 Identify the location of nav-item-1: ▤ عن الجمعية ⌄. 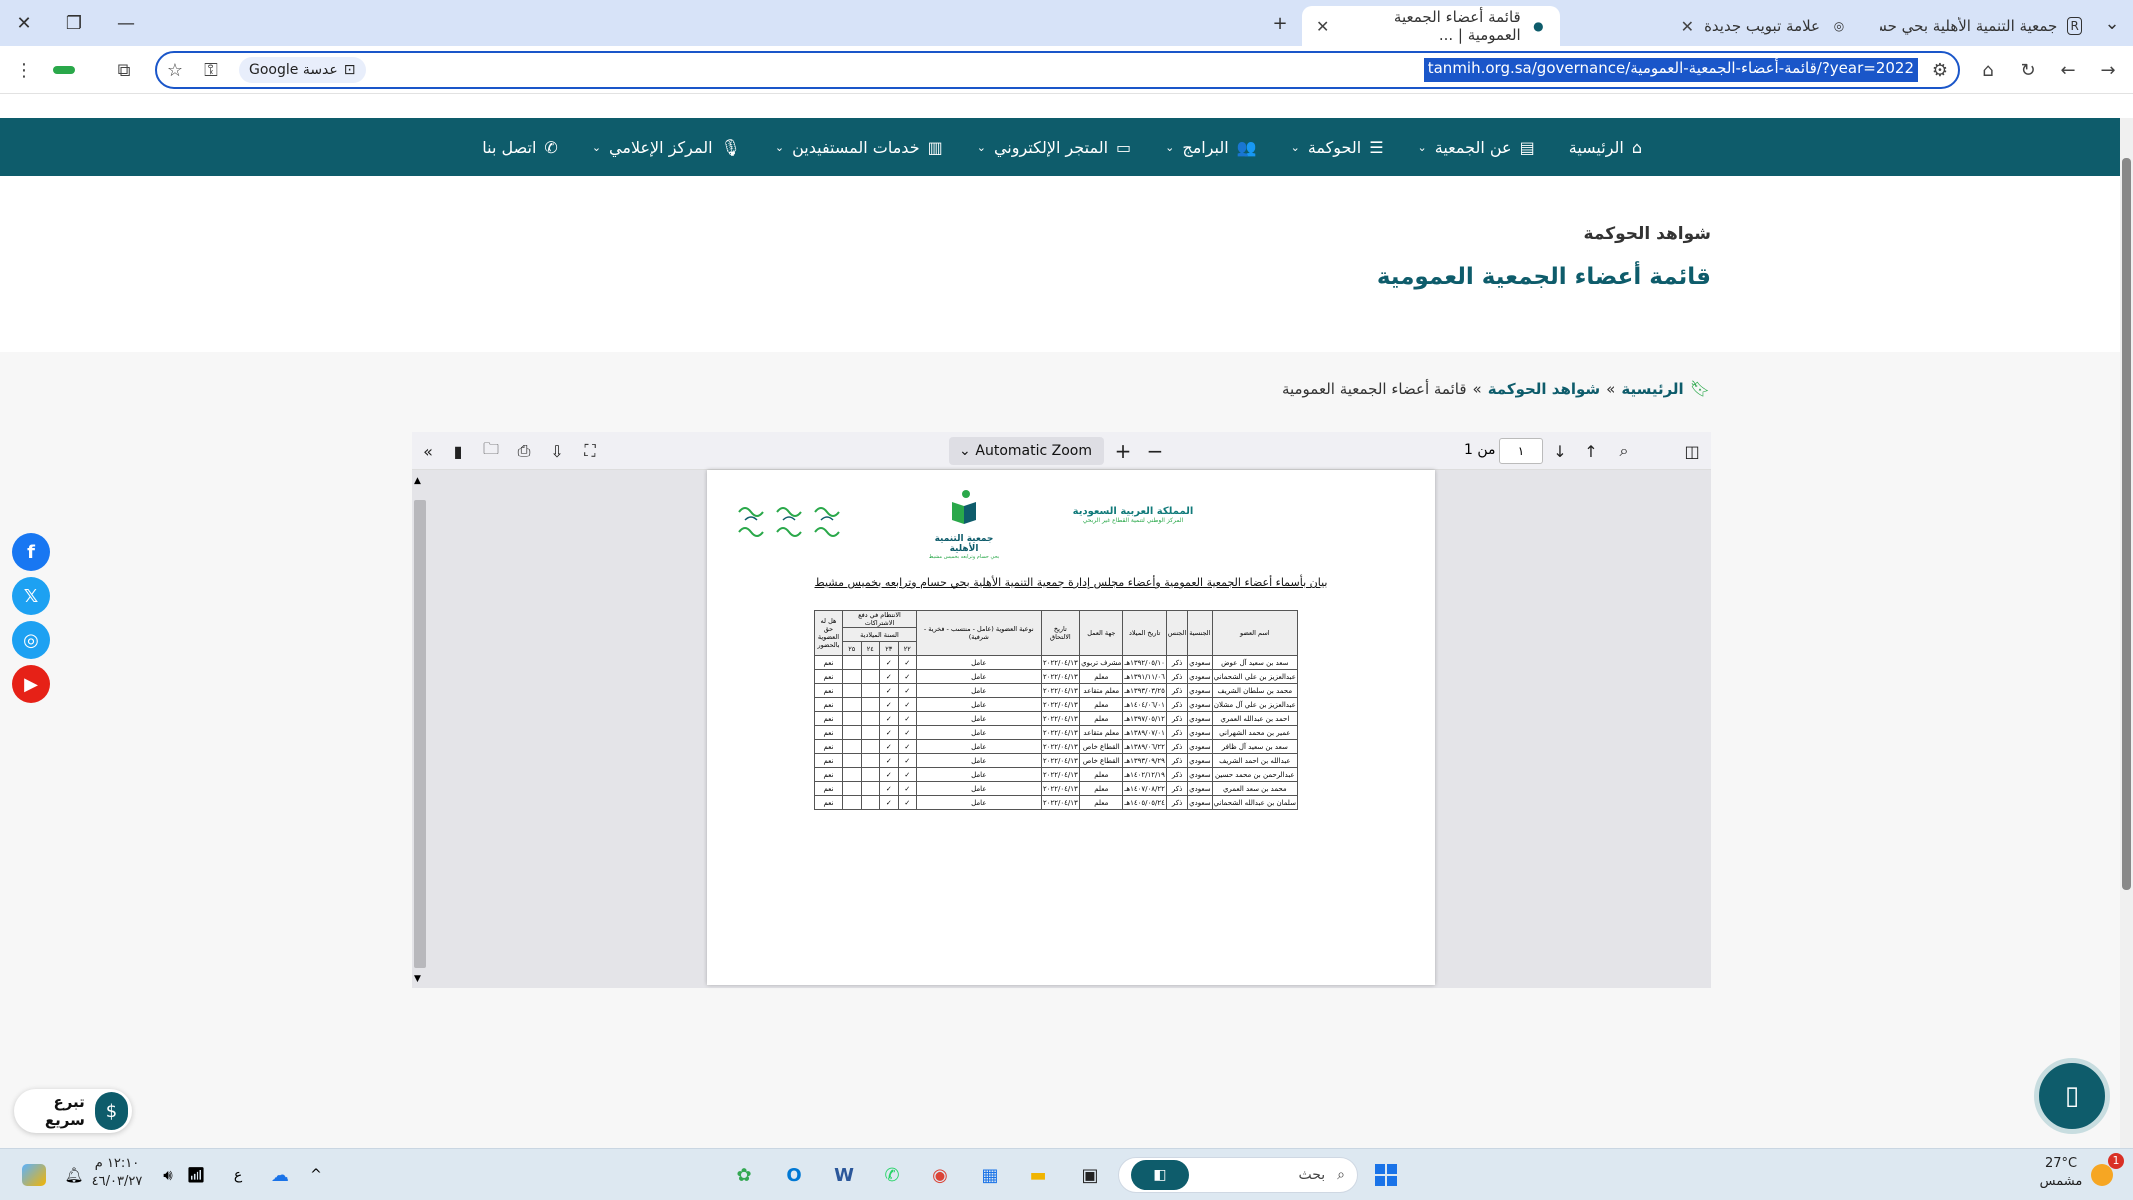
(1476, 147).